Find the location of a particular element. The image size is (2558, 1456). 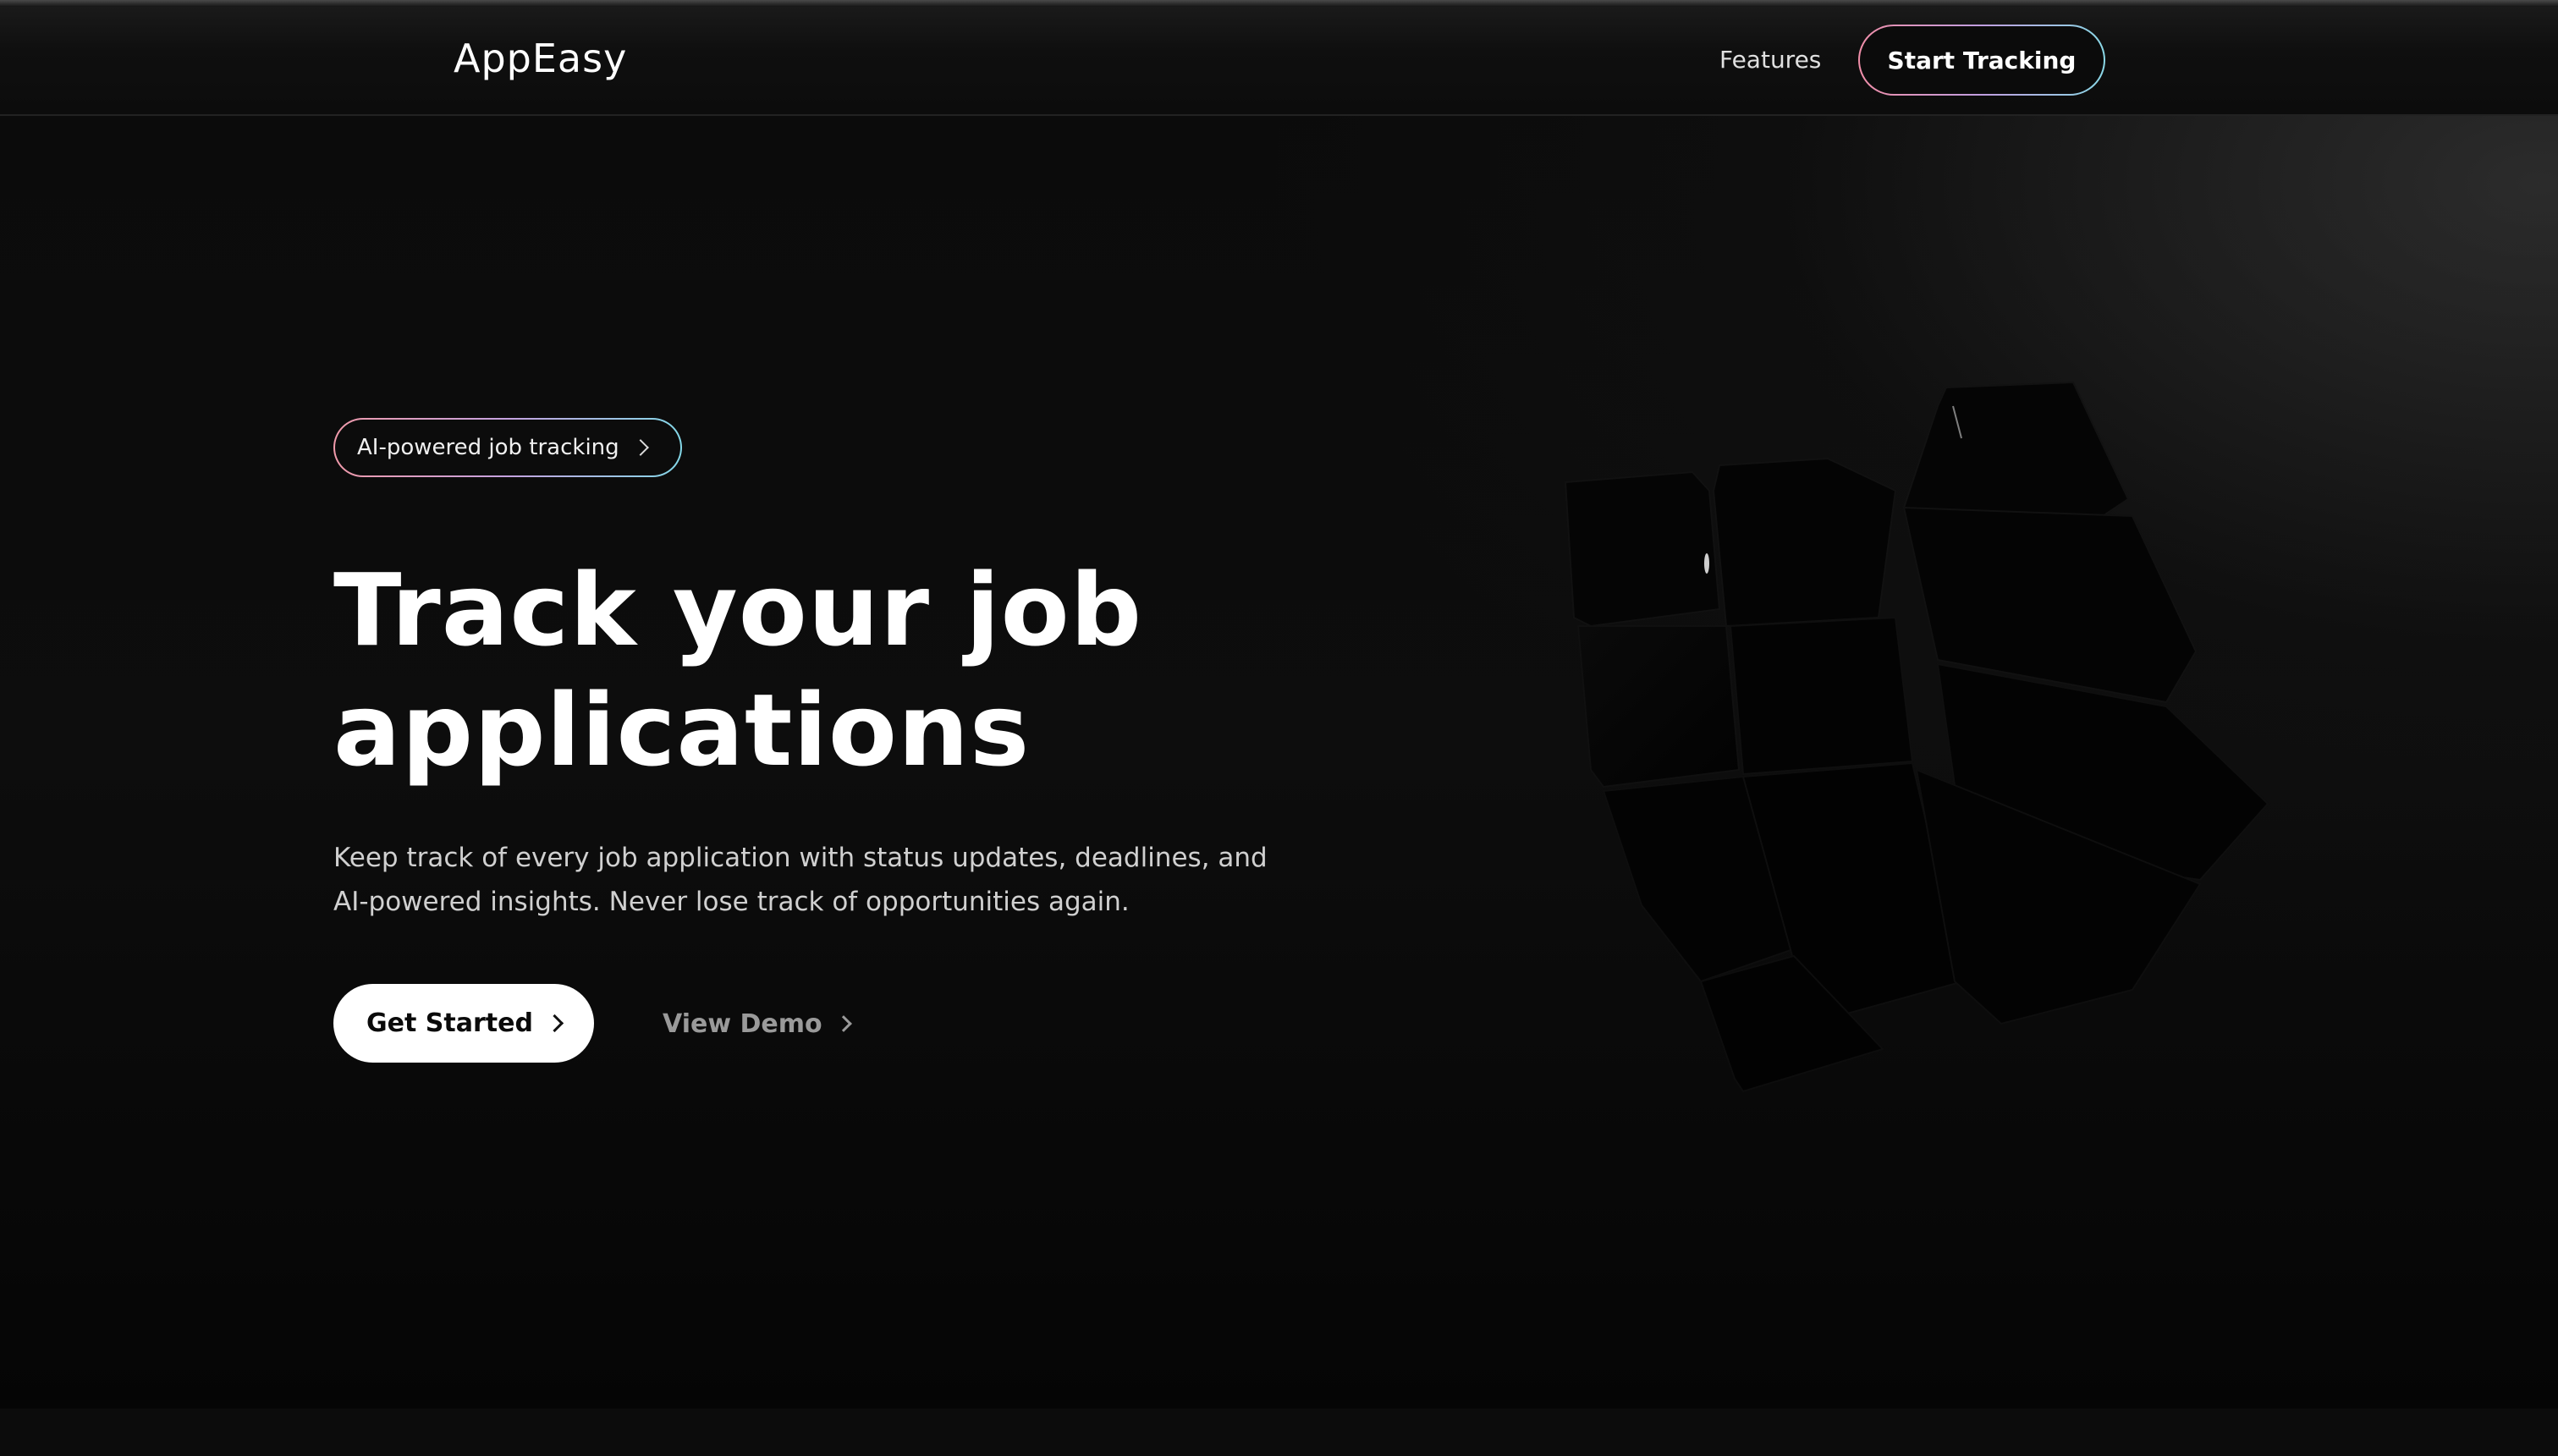

ai-badge-inner: AI-powered job tracking is located at coordinates (507, 447).